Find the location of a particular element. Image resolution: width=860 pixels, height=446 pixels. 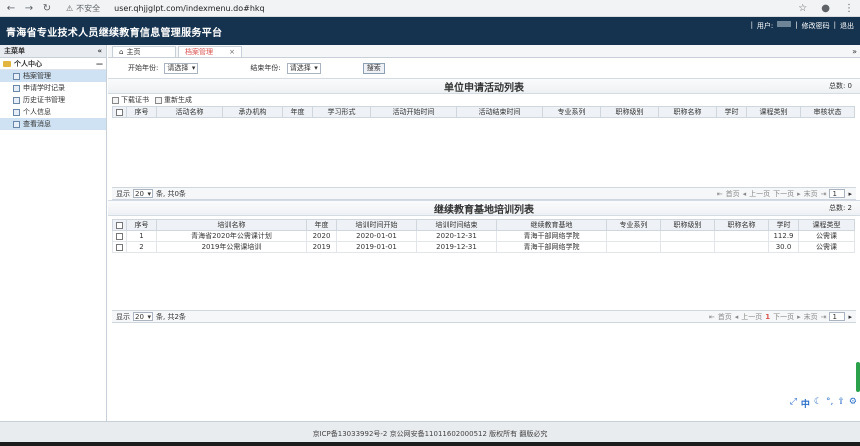

security-warning: ⚠ 不安全 is located at coordinates (83, 8).